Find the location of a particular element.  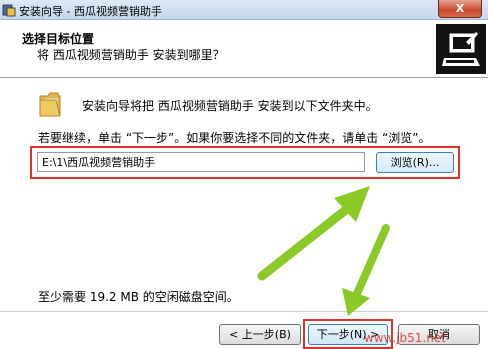

instruction-text: 若要继续，单击 “下一步”。如果你要选择不同的文件夹，请单击 “浏览”。 is located at coordinates (234, 138).